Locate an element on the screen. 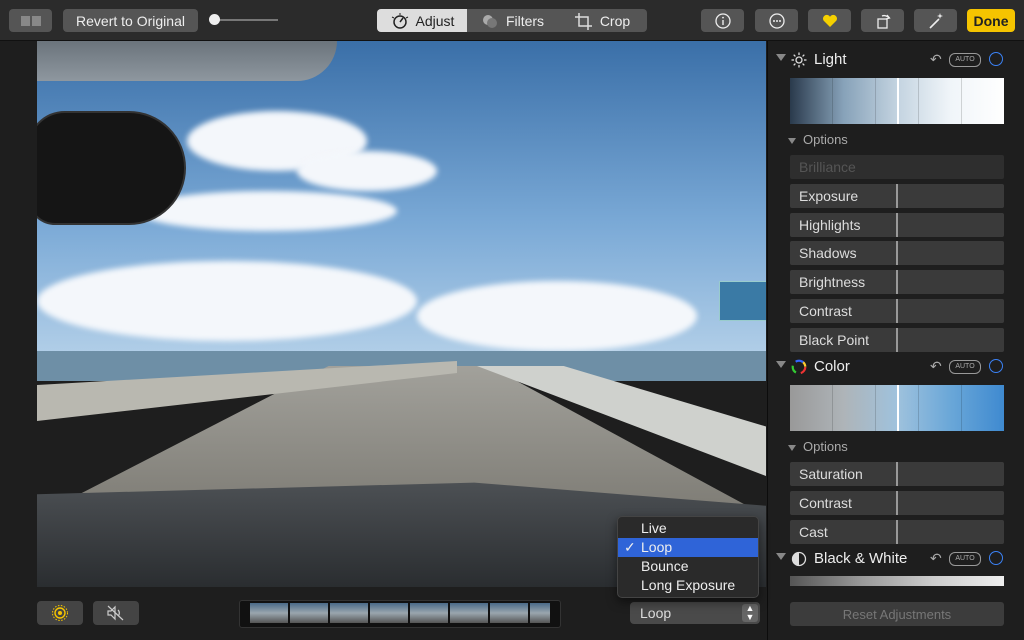 This screenshot has width=1024, height=640. frame-scrubber is located at coordinates (400, 614).